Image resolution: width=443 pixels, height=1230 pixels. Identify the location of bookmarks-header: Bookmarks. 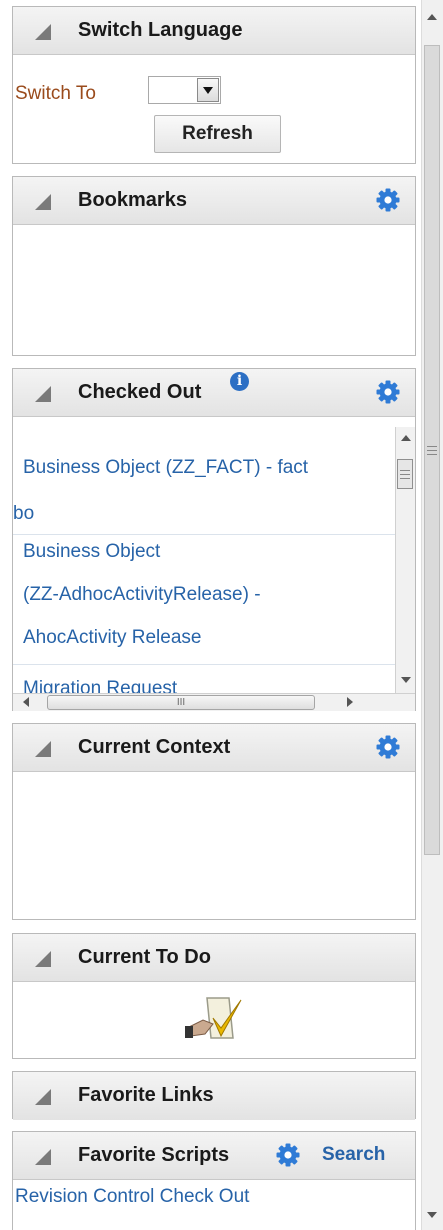
(214, 201).